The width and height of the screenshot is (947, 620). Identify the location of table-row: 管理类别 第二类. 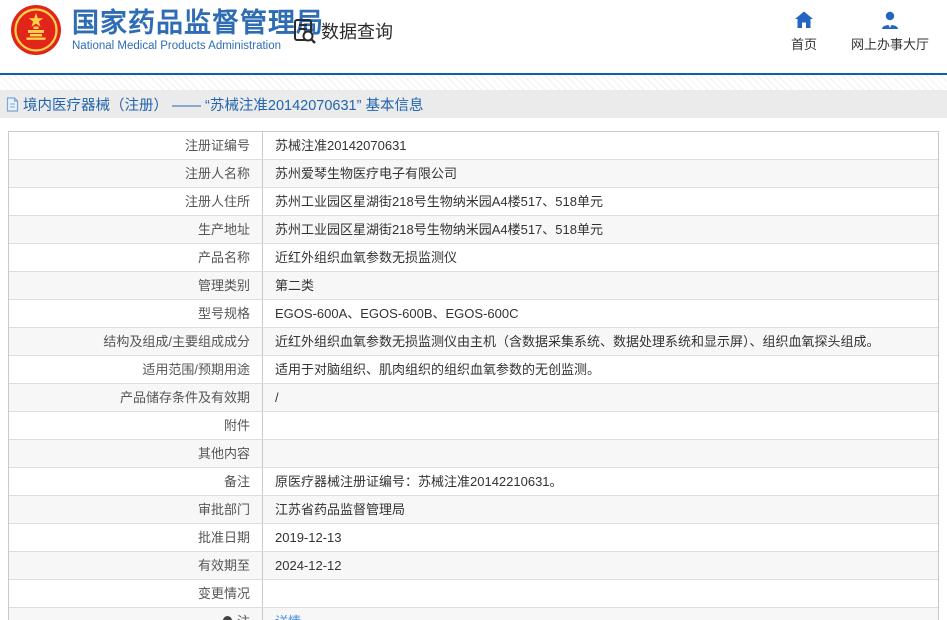
(473, 286).